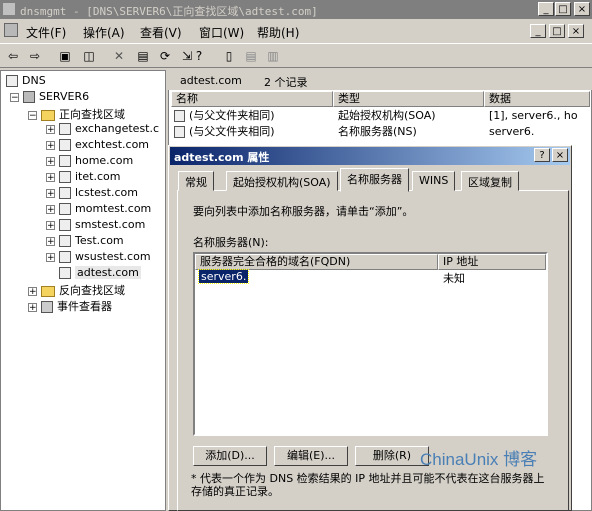 This screenshot has height=511, width=592. I want to click on list-header-ip: IP 地址, so click(492, 262).